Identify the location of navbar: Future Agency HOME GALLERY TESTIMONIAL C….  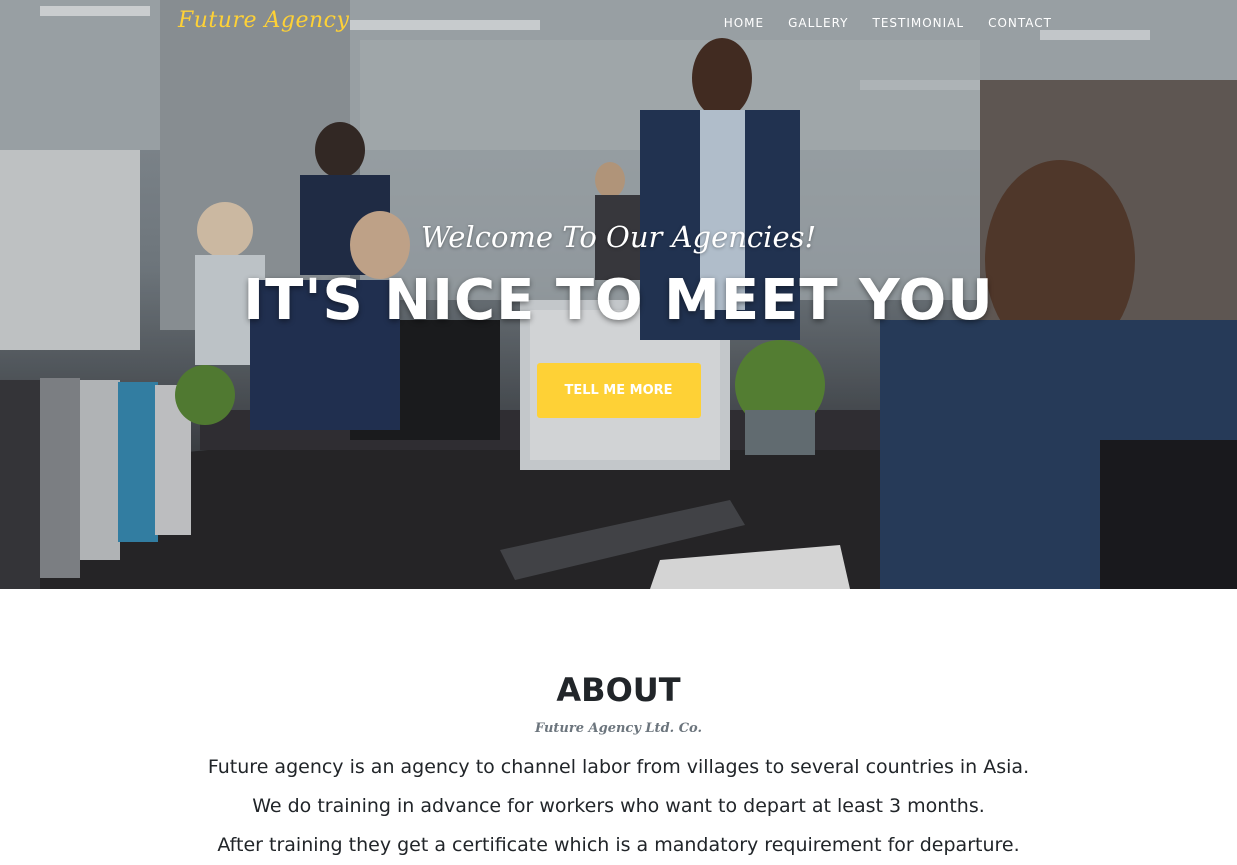
(618, 25).